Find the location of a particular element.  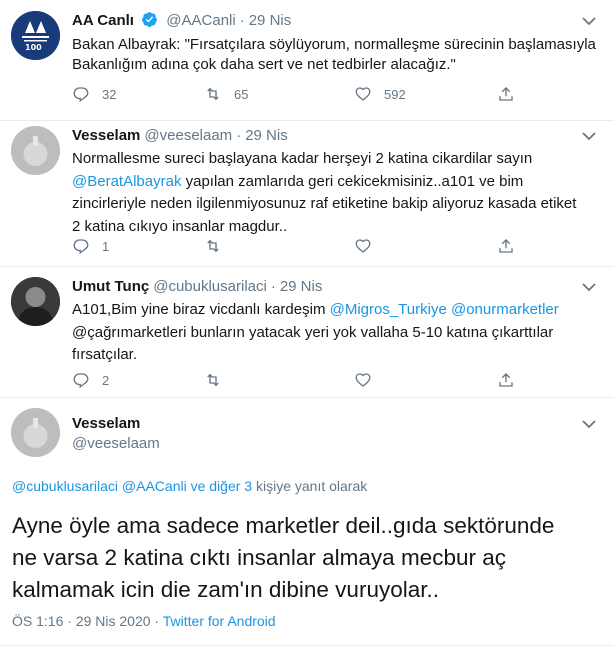

tweet-header: Umut Tunç @cubuklusarilaci · 29 Nis is located at coordinates (197, 286).